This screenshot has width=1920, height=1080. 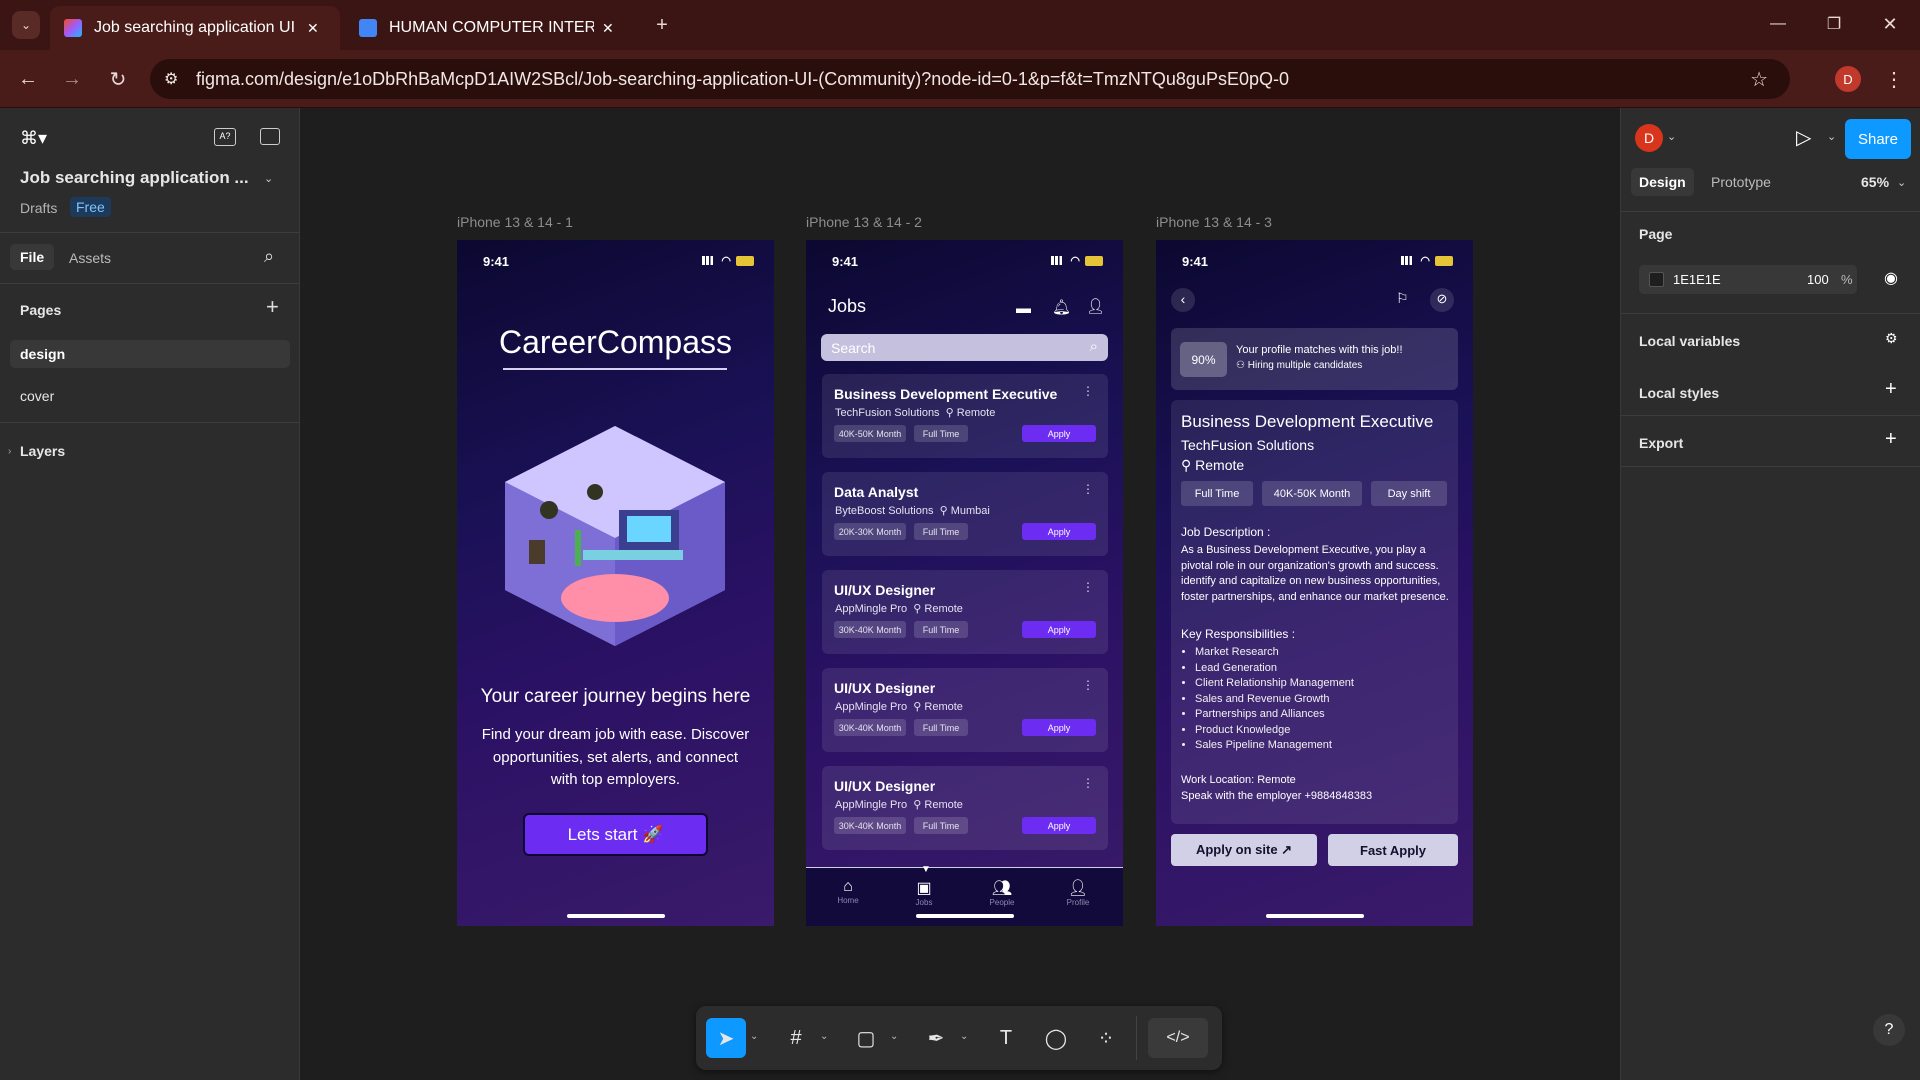 What do you see at coordinates (1006, 1038) in the screenshot?
I see `text-tool-icon: T` at bounding box center [1006, 1038].